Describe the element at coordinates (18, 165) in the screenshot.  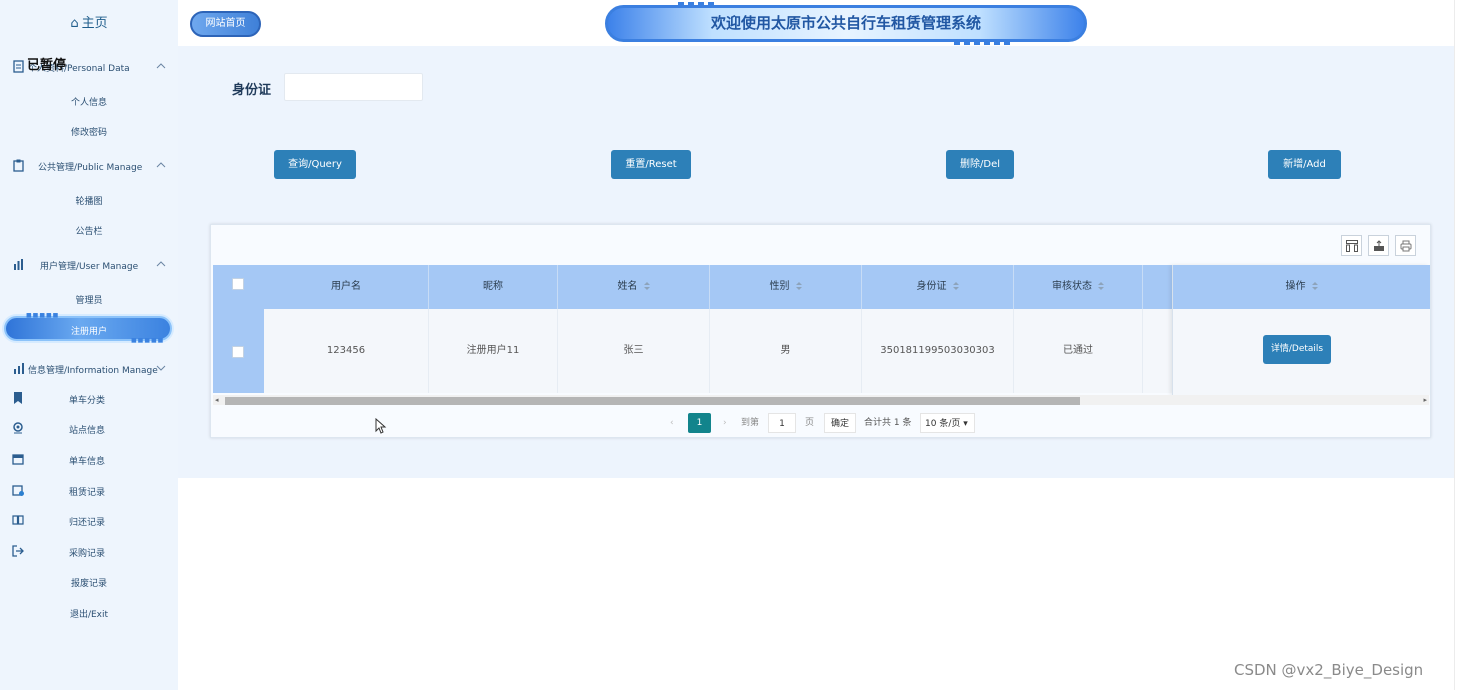
I see `clipboard-icon` at that location.